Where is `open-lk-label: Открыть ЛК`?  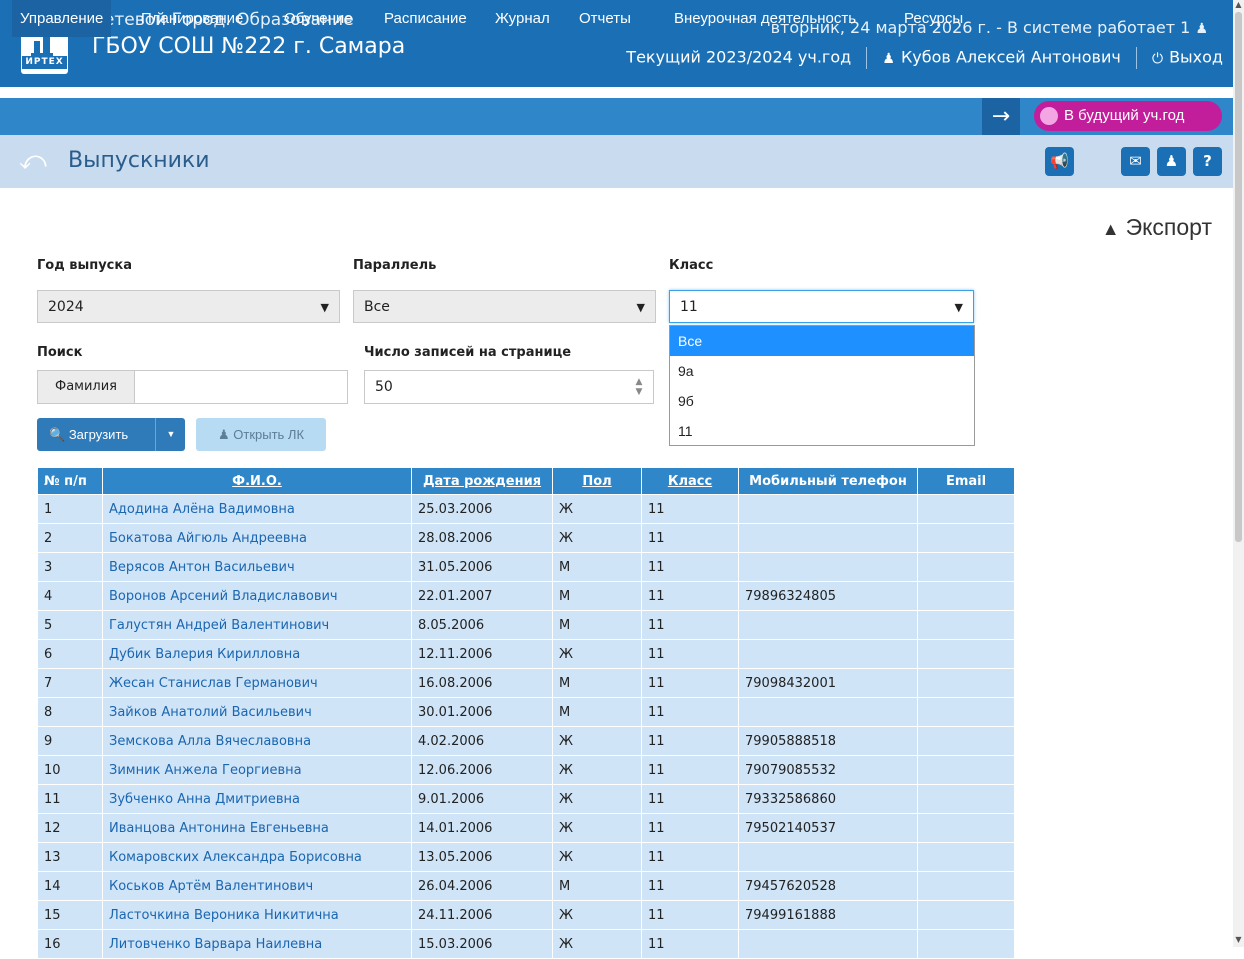 open-lk-label: Открыть ЛК is located at coordinates (269, 434).